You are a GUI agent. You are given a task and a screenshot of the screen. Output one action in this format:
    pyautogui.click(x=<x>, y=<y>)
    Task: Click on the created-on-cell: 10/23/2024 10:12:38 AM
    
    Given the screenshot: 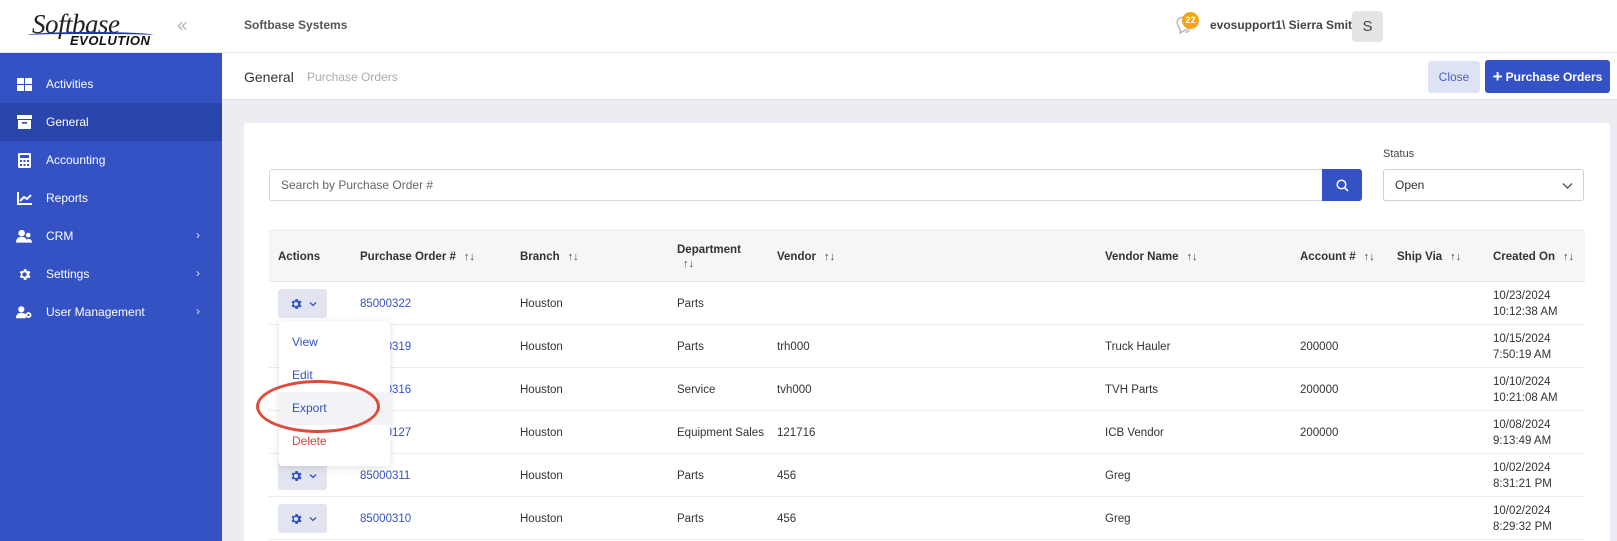 What is the action you would take?
    pyautogui.click(x=1525, y=303)
    